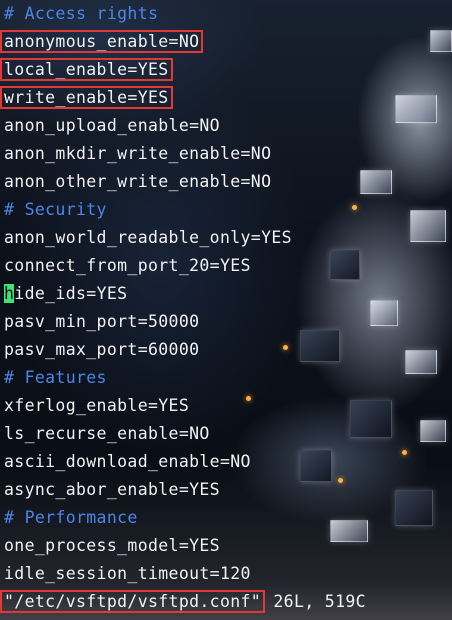 The width and height of the screenshot is (452, 620). Describe the element at coordinates (185, 378) in the screenshot. I see `config-comment-line: # Features` at that location.